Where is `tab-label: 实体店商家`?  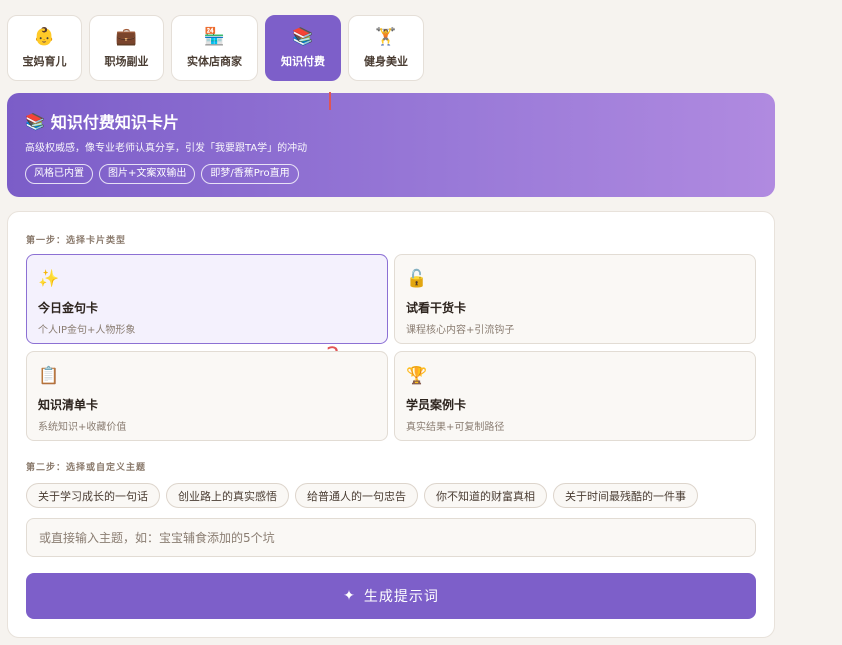
tab-label: 实体店商家 is located at coordinates (214, 61).